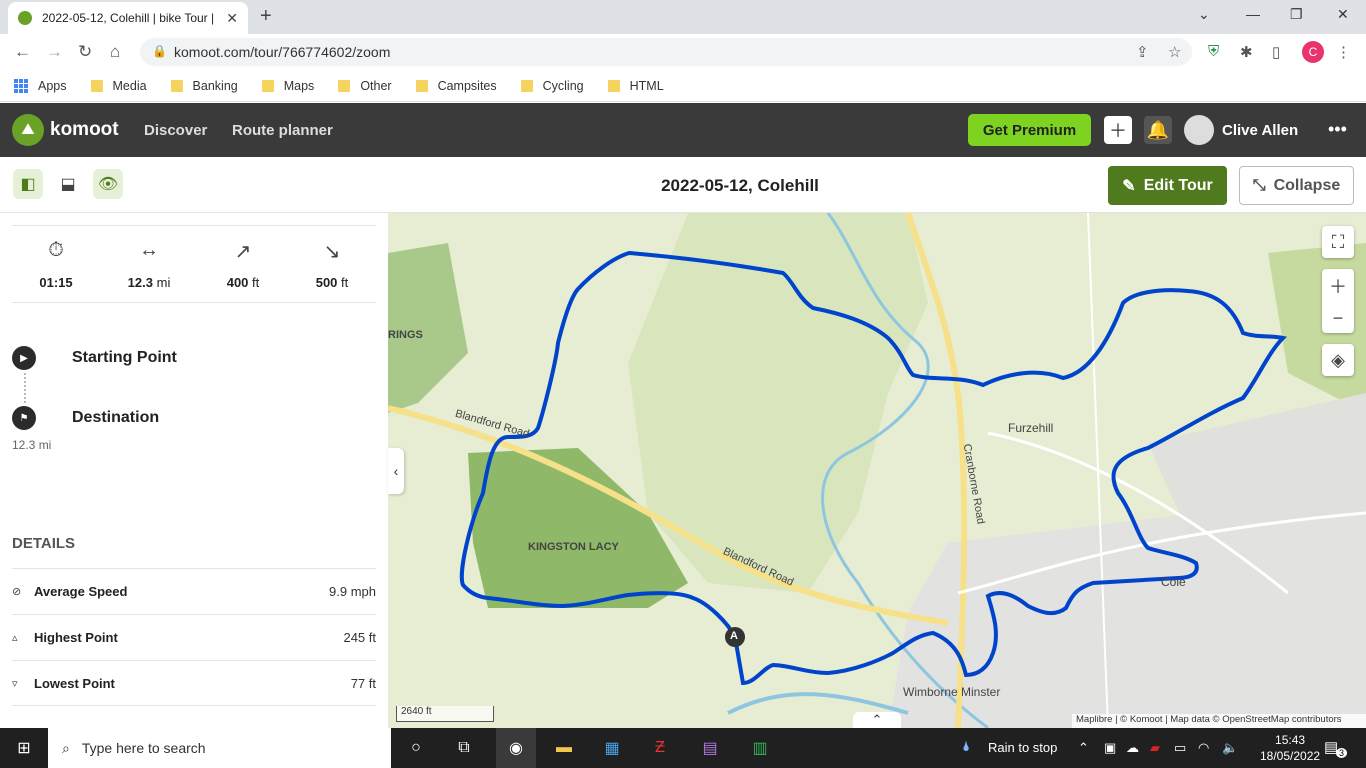  What do you see at coordinates (660, 748) in the screenshot?
I see `filezilla-icon: Ƶ` at bounding box center [660, 748].